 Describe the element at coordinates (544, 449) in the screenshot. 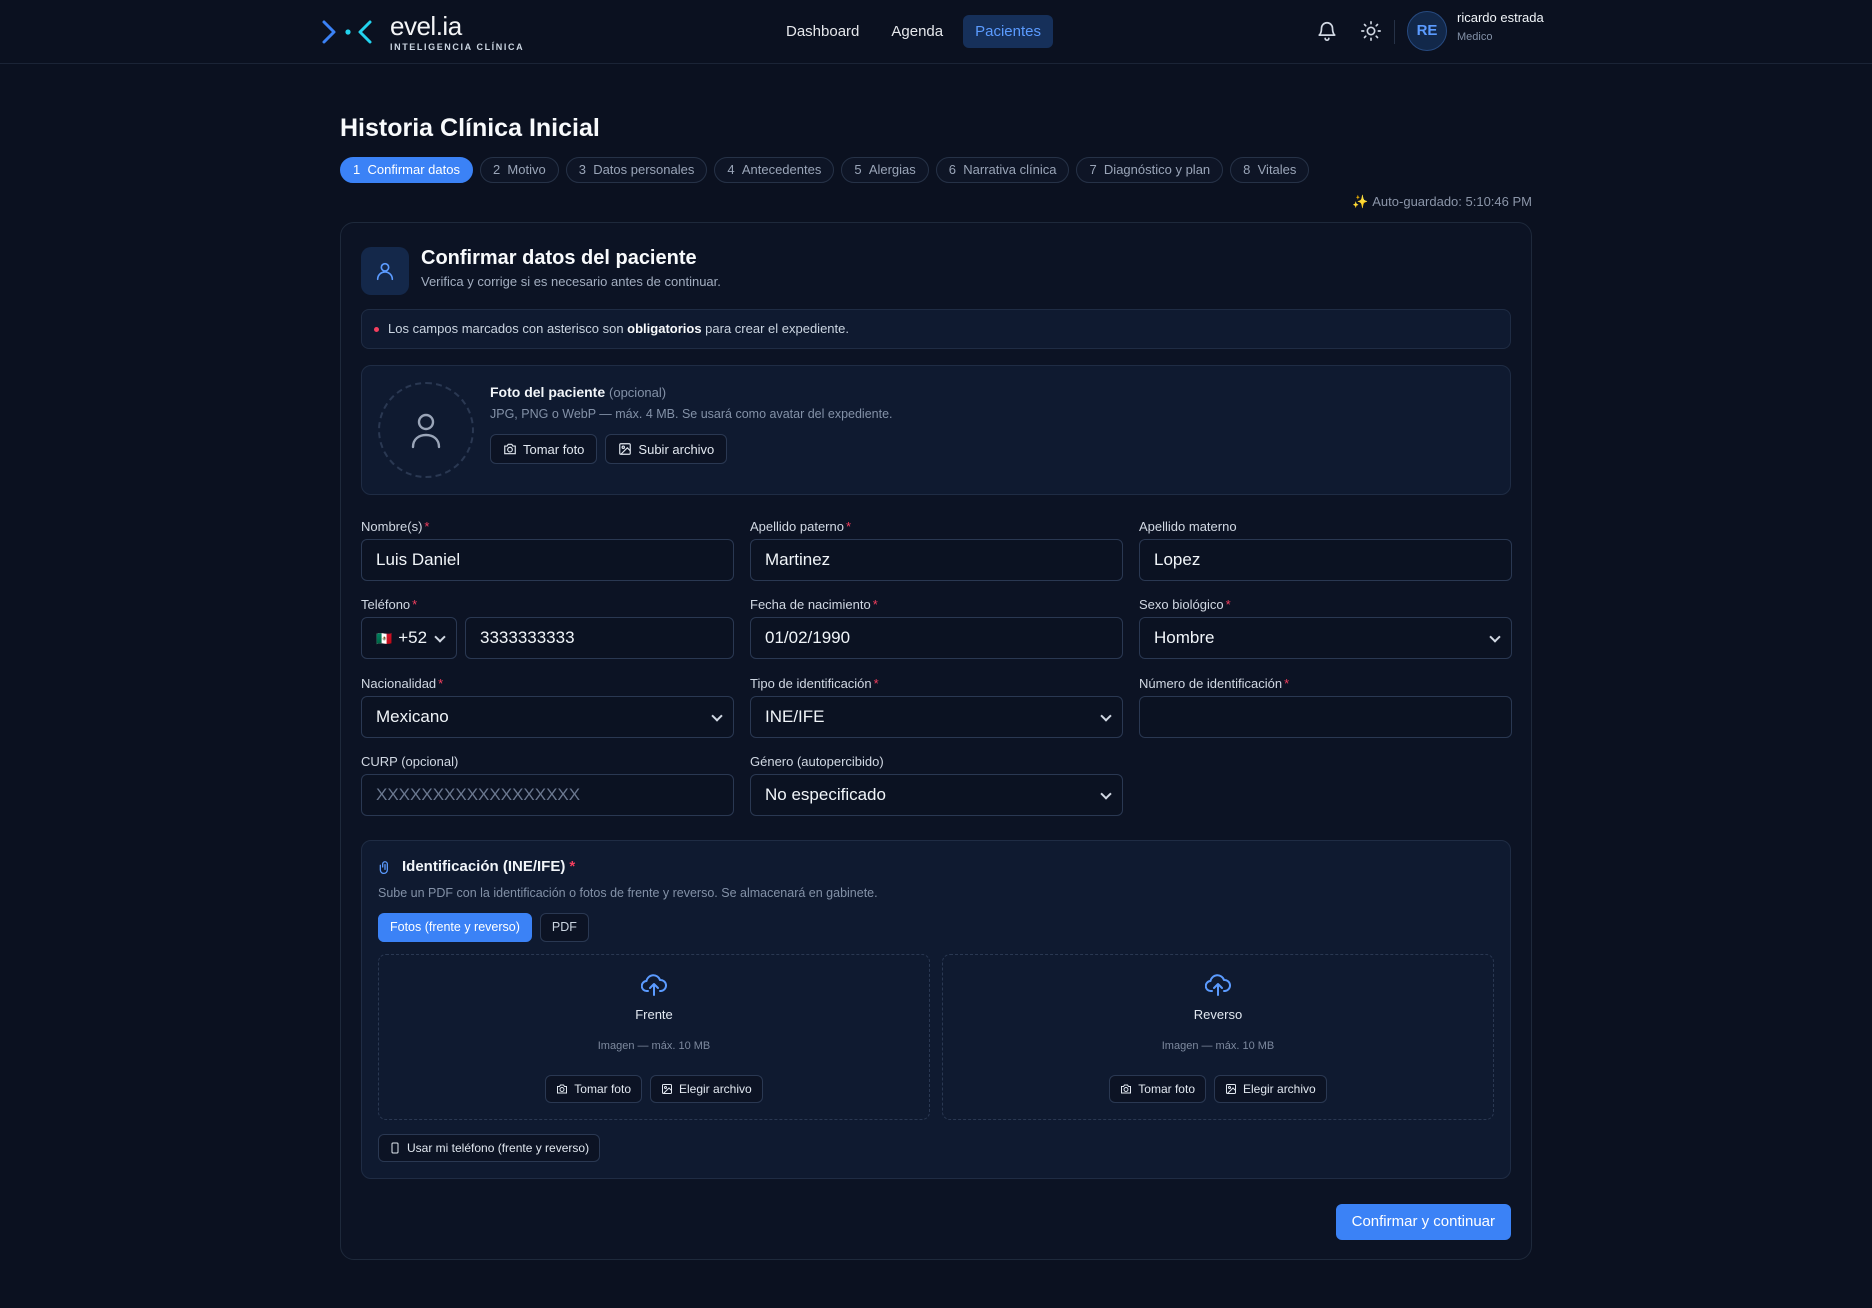

I see `take-photo-button: Tomar foto` at that location.